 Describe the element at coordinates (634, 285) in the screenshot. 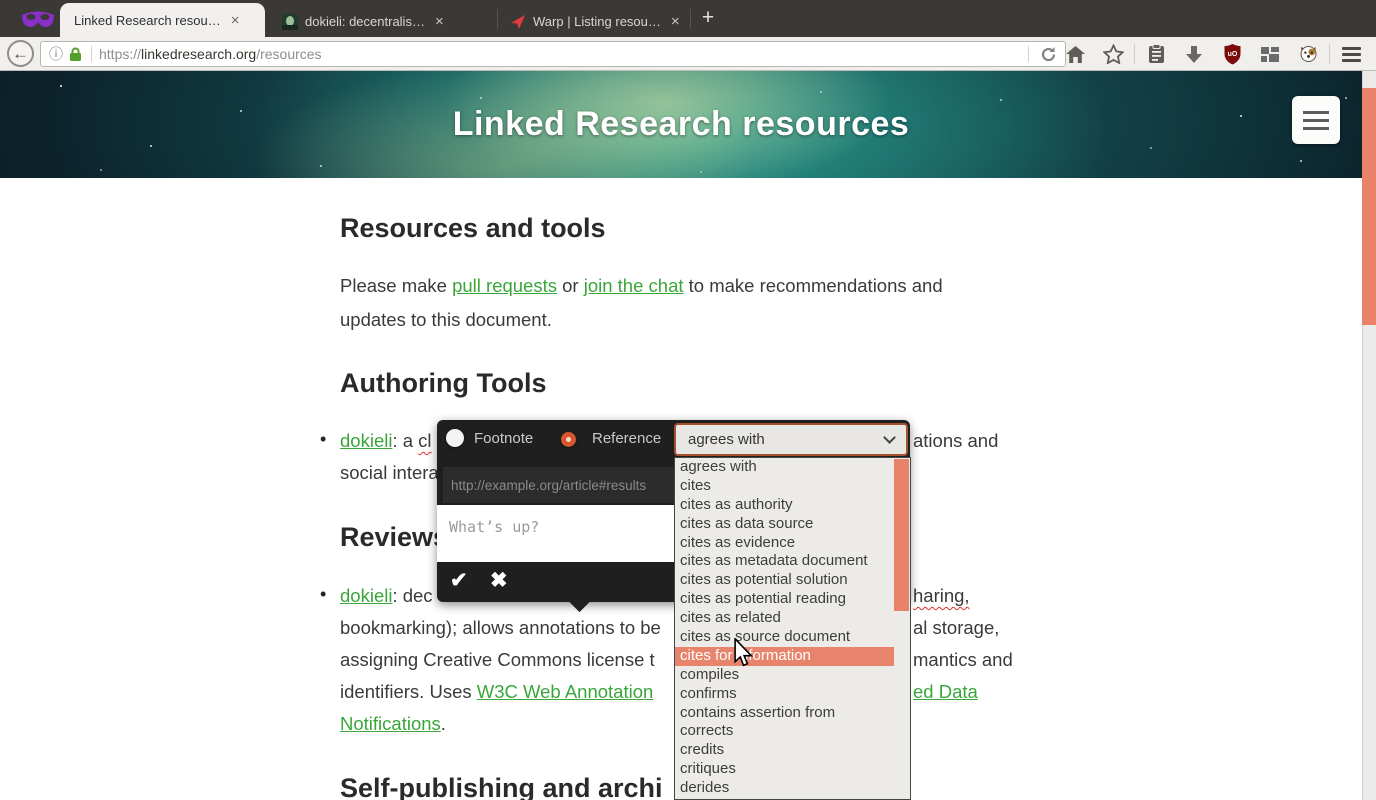

I see `join-the-chat-link: join the chat` at that location.